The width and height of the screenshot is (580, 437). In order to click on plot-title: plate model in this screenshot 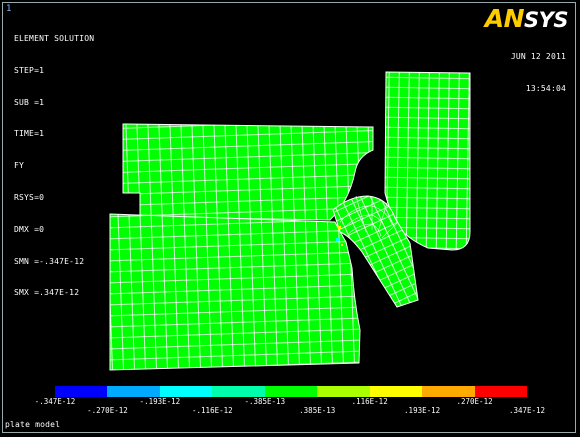, I will do `click(33, 424)`.